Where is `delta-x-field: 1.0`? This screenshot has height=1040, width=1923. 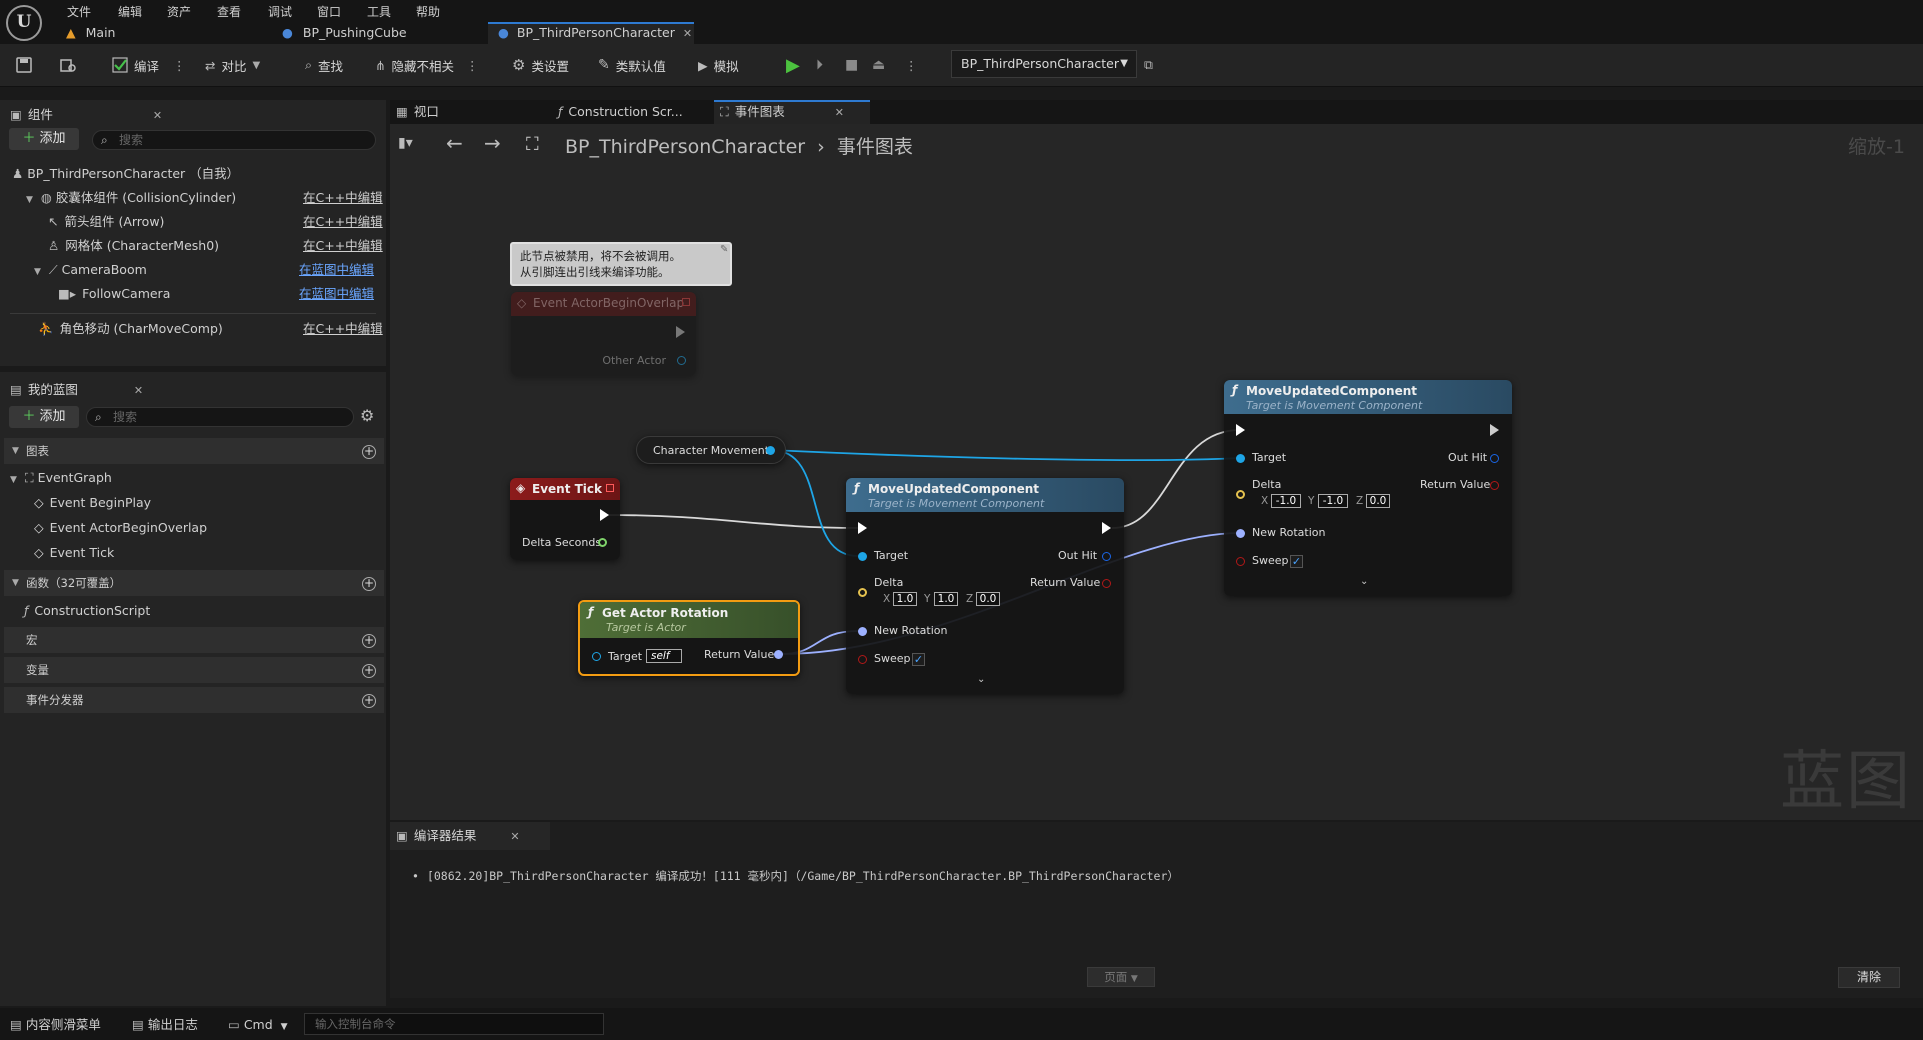
delta-x-field: 1.0 is located at coordinates (905, 599).